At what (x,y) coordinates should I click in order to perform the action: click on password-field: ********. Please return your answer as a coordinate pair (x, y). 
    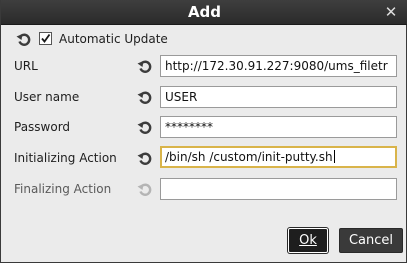
    Looking at the image, I should click on (278, 127).